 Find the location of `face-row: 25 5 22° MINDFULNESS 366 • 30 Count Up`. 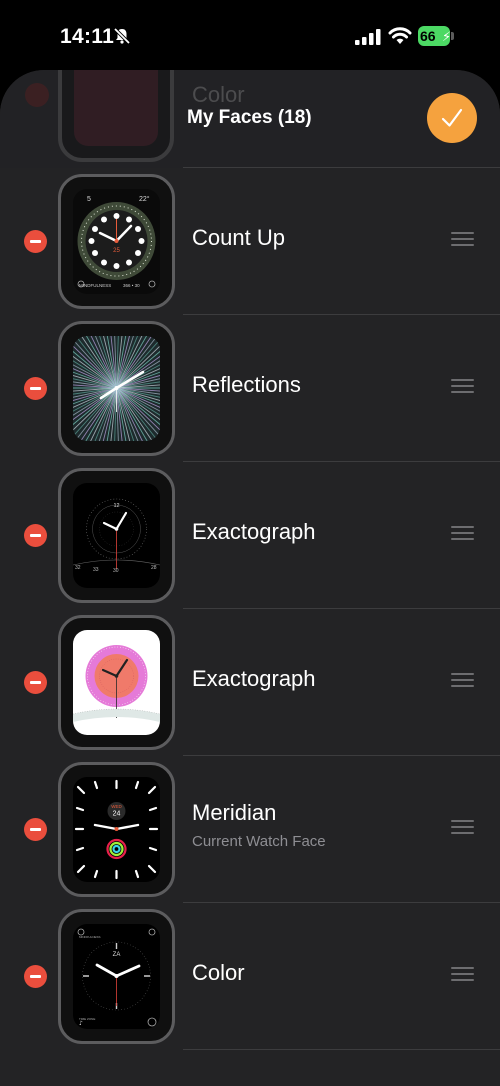

face-row: 25 5 22° MINDFULNESS 366 • 30 Count Up is located at coordinates (250, 241).